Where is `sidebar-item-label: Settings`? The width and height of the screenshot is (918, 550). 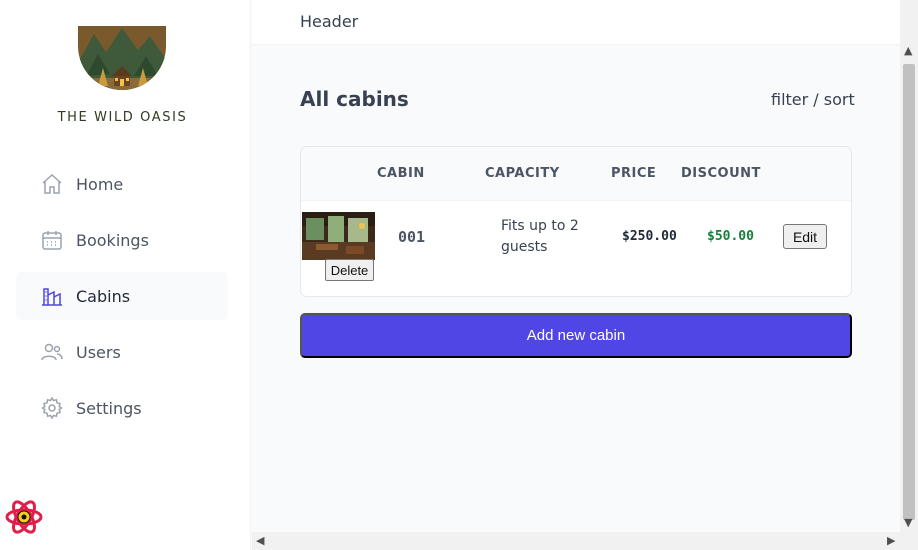
sidebar-item-label: Settings is located at coordinates (109, 408).